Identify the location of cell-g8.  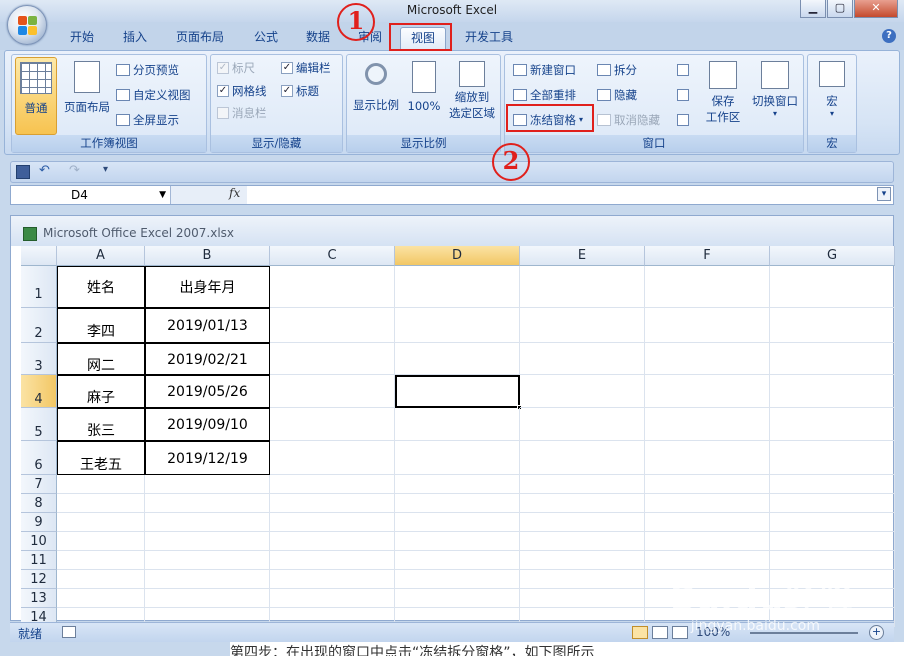
(832, 503).